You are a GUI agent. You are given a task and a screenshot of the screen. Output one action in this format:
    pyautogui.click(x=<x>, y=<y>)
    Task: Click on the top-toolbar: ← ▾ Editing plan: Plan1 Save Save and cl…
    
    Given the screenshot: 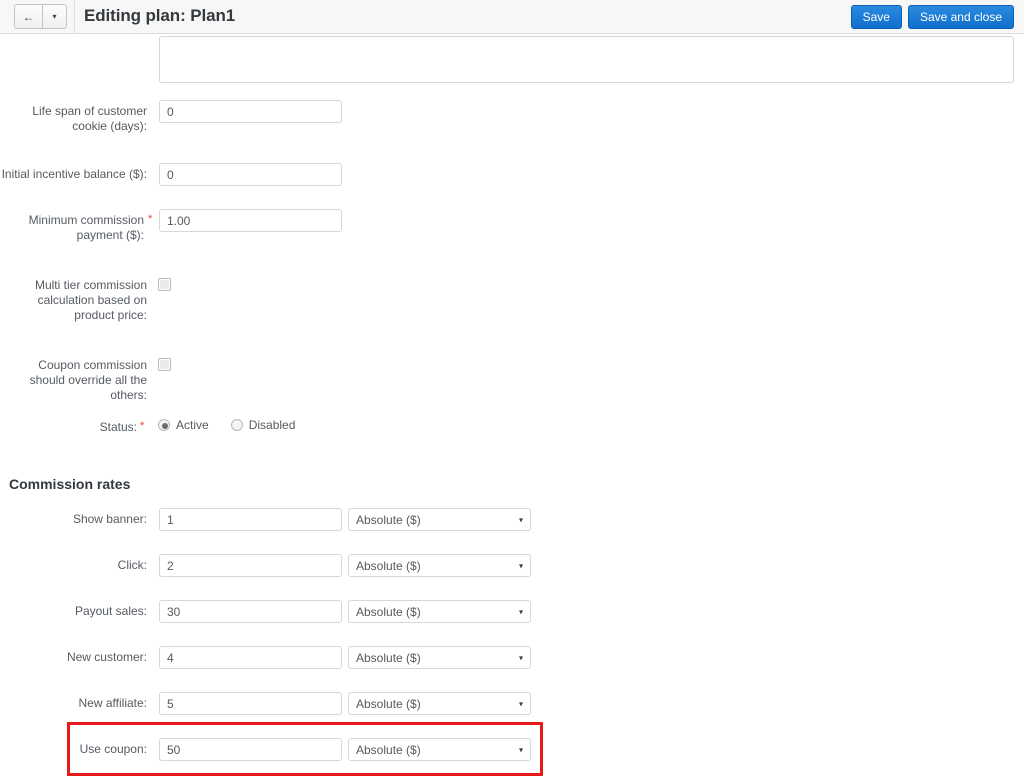 What is the action you would take?
    pyautogui.click(x=512, y=17)
    